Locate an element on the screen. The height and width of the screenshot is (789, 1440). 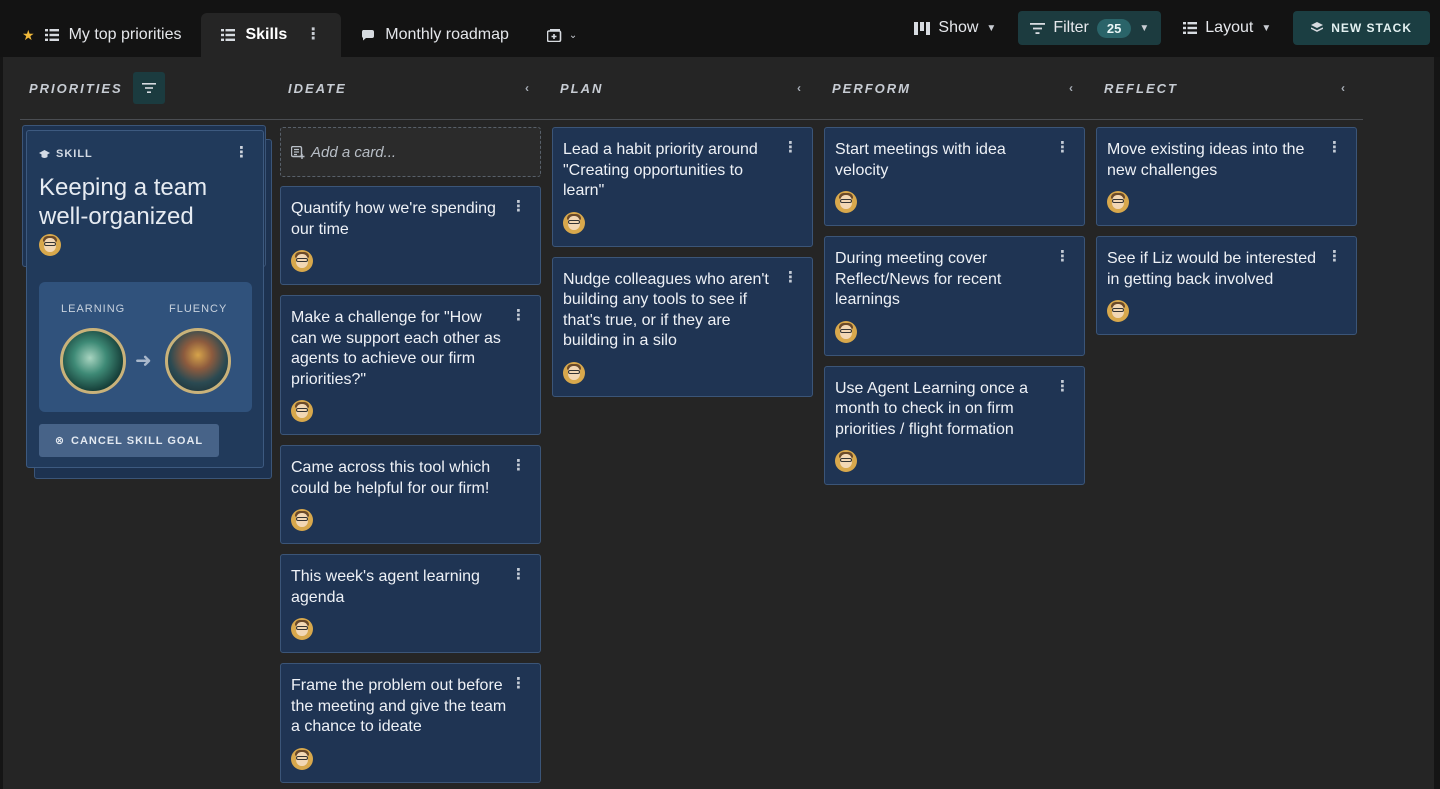
column-title: REFLECT is located at coordinates (1141, 88).